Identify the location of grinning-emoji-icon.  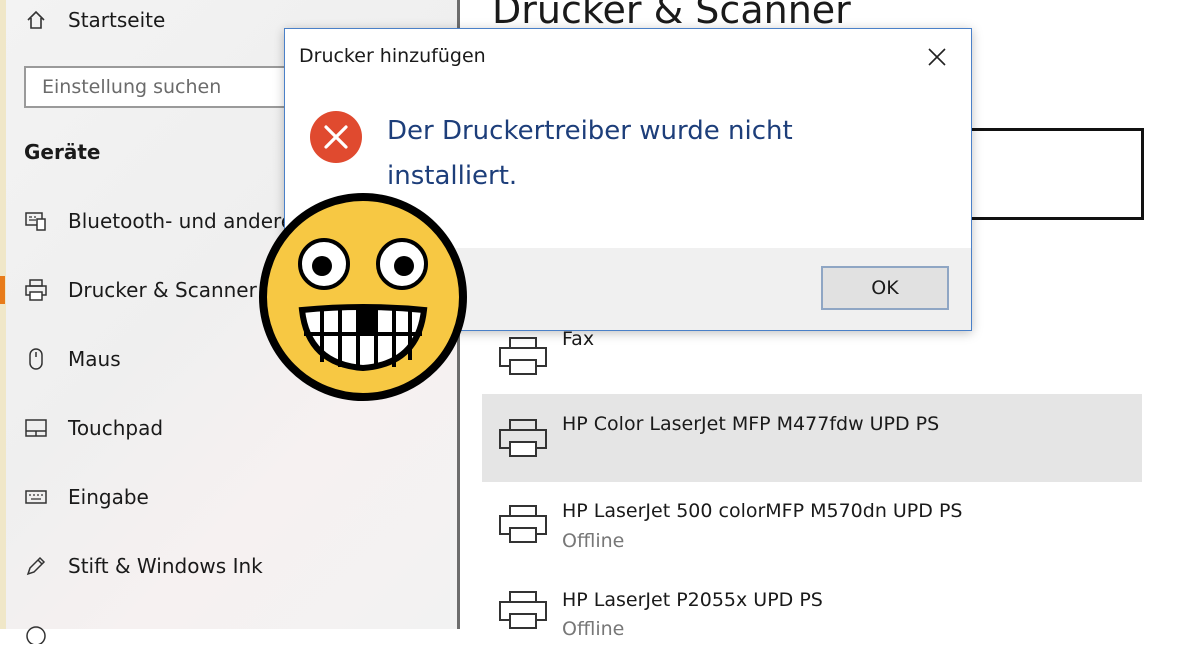
(363, 297).